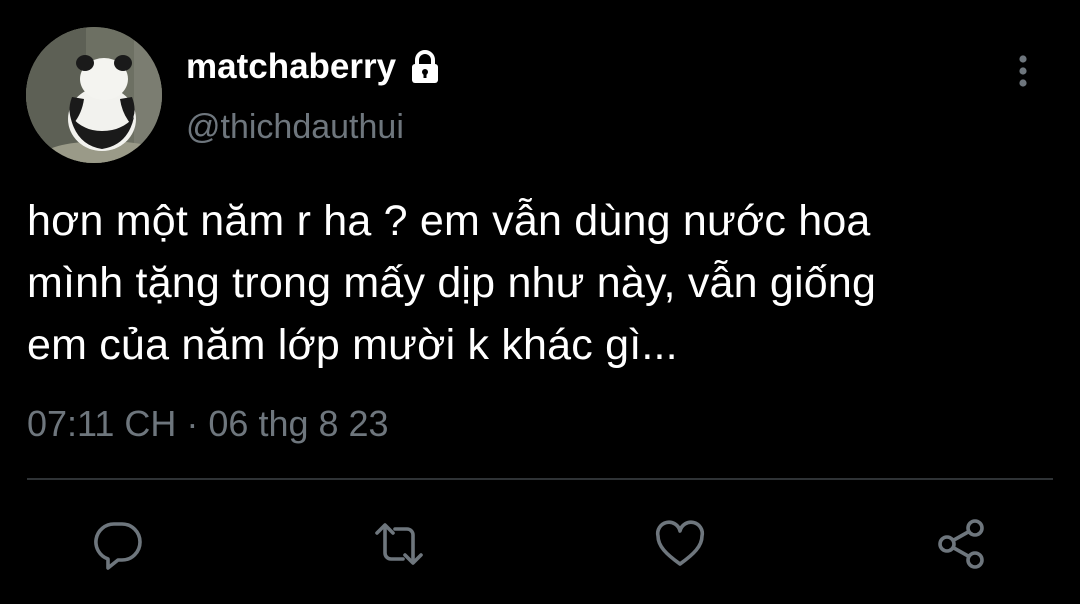 Image resolution: width=1080 pixels, height=604 pixels. I want to click on avatar-image, so click(94, 95).